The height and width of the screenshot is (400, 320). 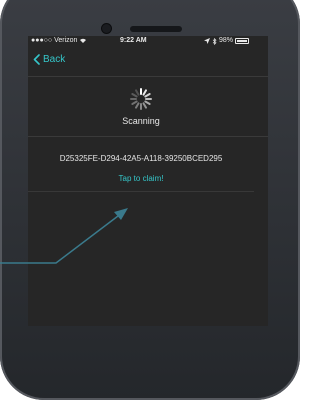 I want to click on status-right-group: 98%, so click(x=227, y=41).